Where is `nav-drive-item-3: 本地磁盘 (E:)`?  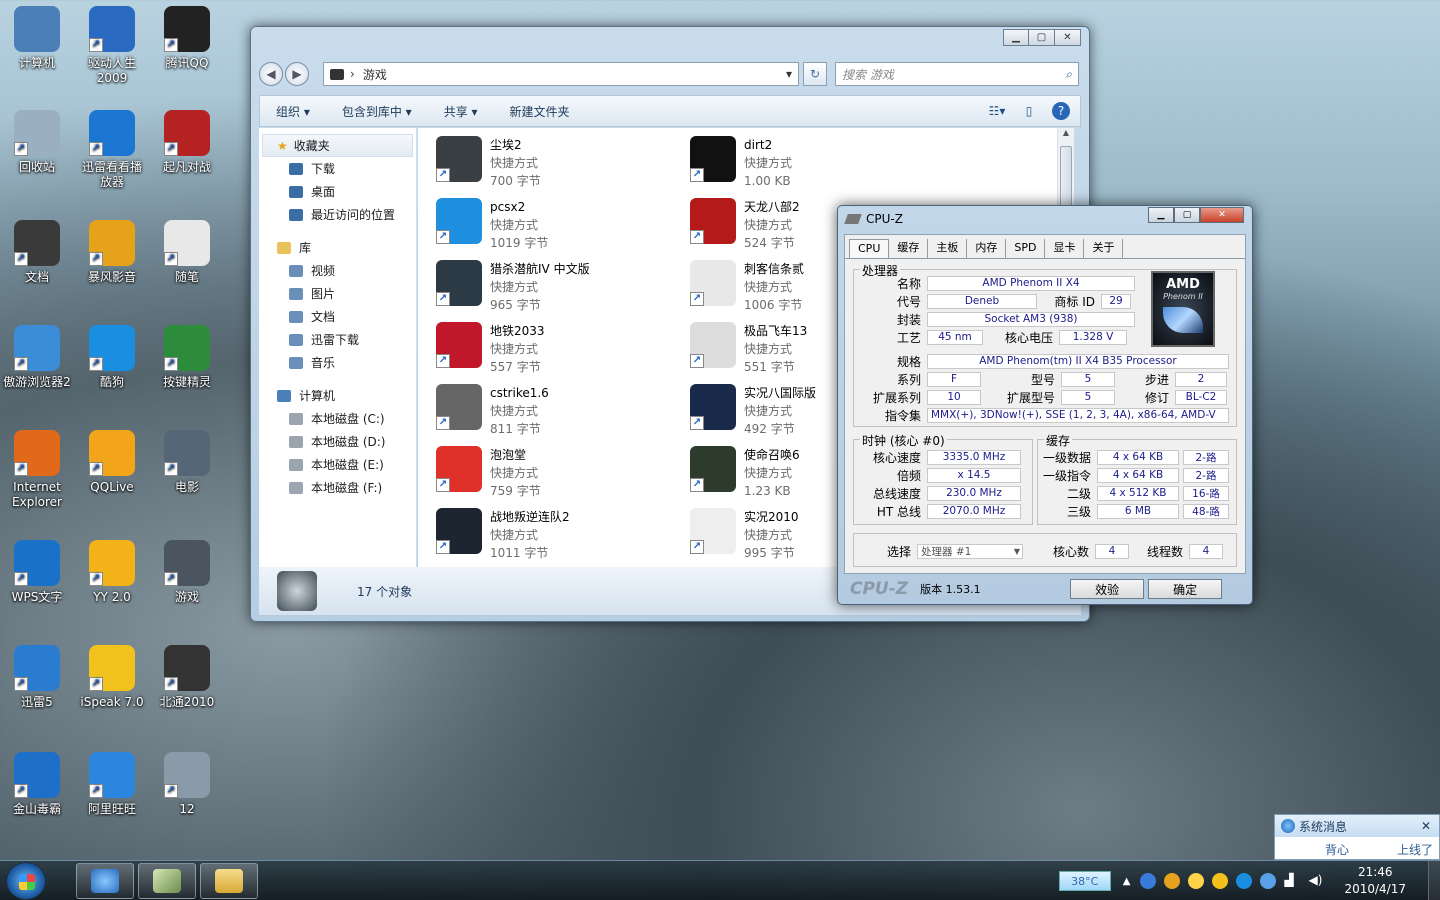 nav-drive-item-3: 本地磁盘 (E:) is located at coordinates (337, 464).